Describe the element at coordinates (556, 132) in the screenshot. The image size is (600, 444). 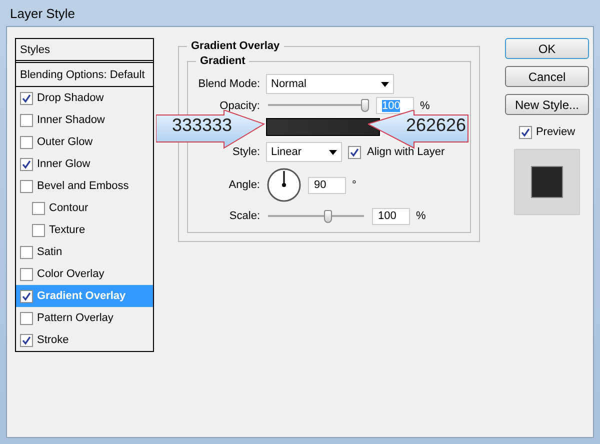
I see `checkbox-label: Preview` at that location.